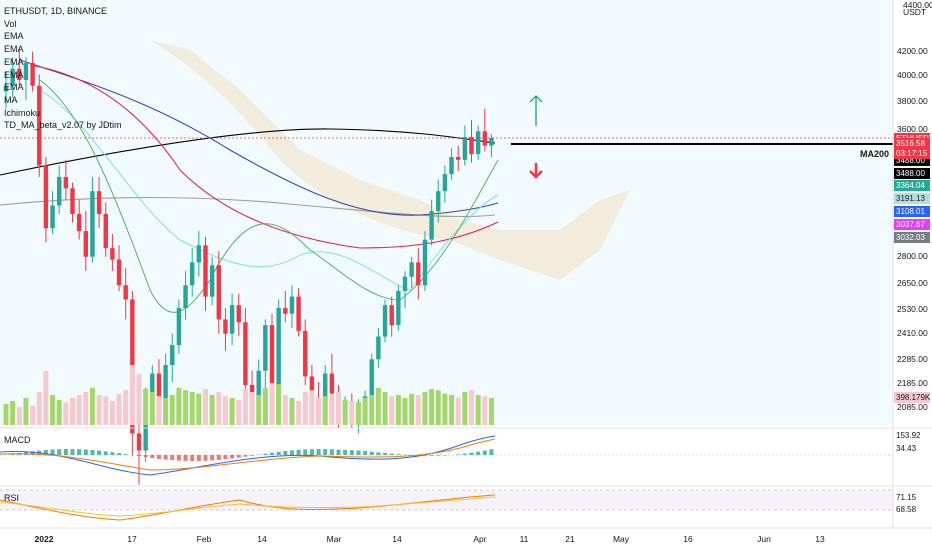  Describe the element at coordinates (912, 173) in the screenshot. I see `price-label: 3488.00` at that location.